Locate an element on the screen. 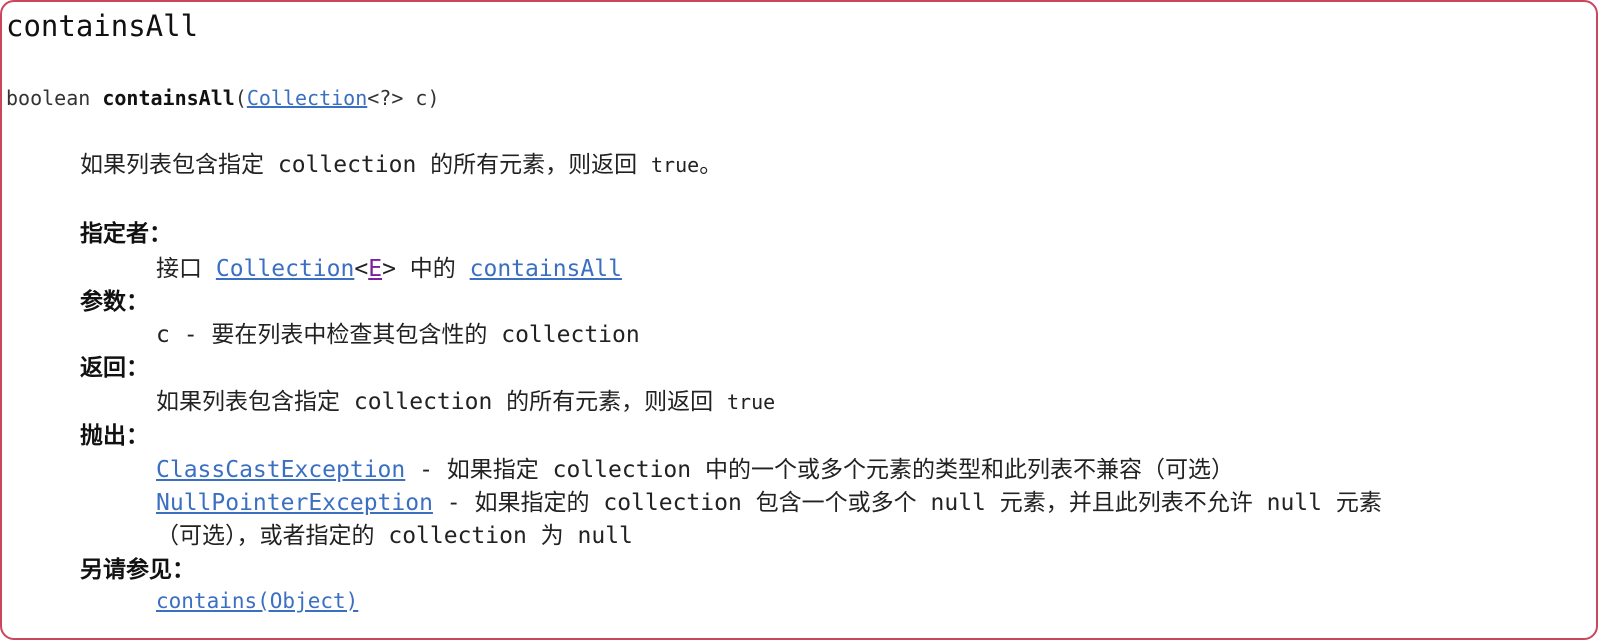 The width and height of the screenshot is (1598, 640). type-lt: < is located at coordinates (361, 269).